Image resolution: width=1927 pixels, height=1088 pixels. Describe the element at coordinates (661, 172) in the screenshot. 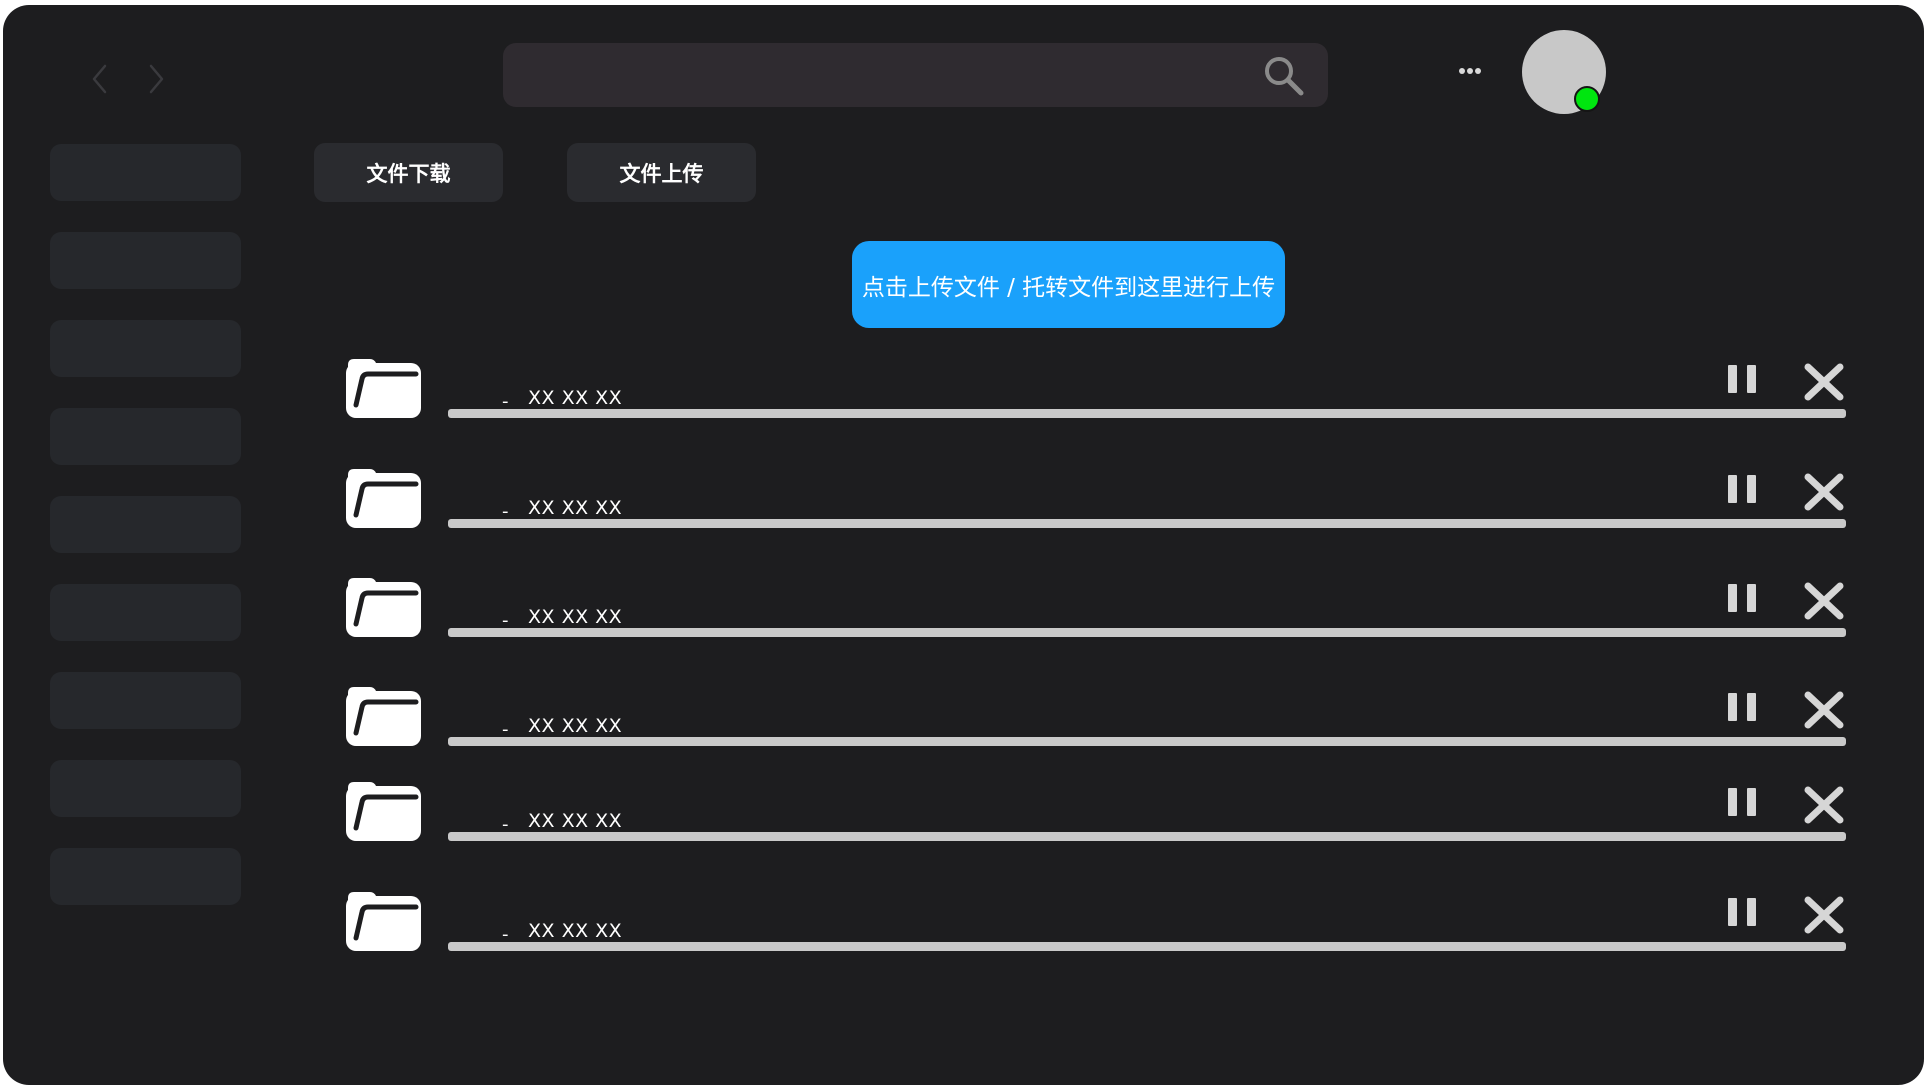

I see `tab-file-upload: 文件上传` at that location.